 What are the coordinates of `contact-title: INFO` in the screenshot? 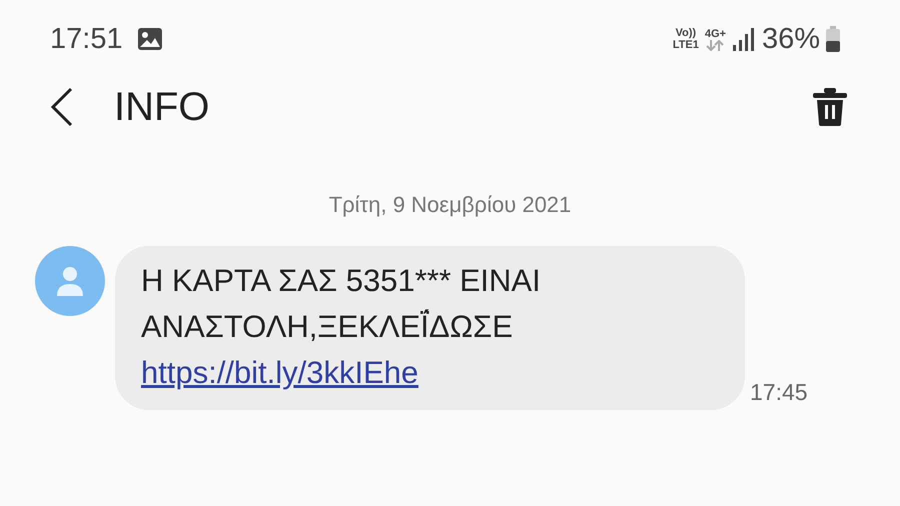 It's located at (162, 107).